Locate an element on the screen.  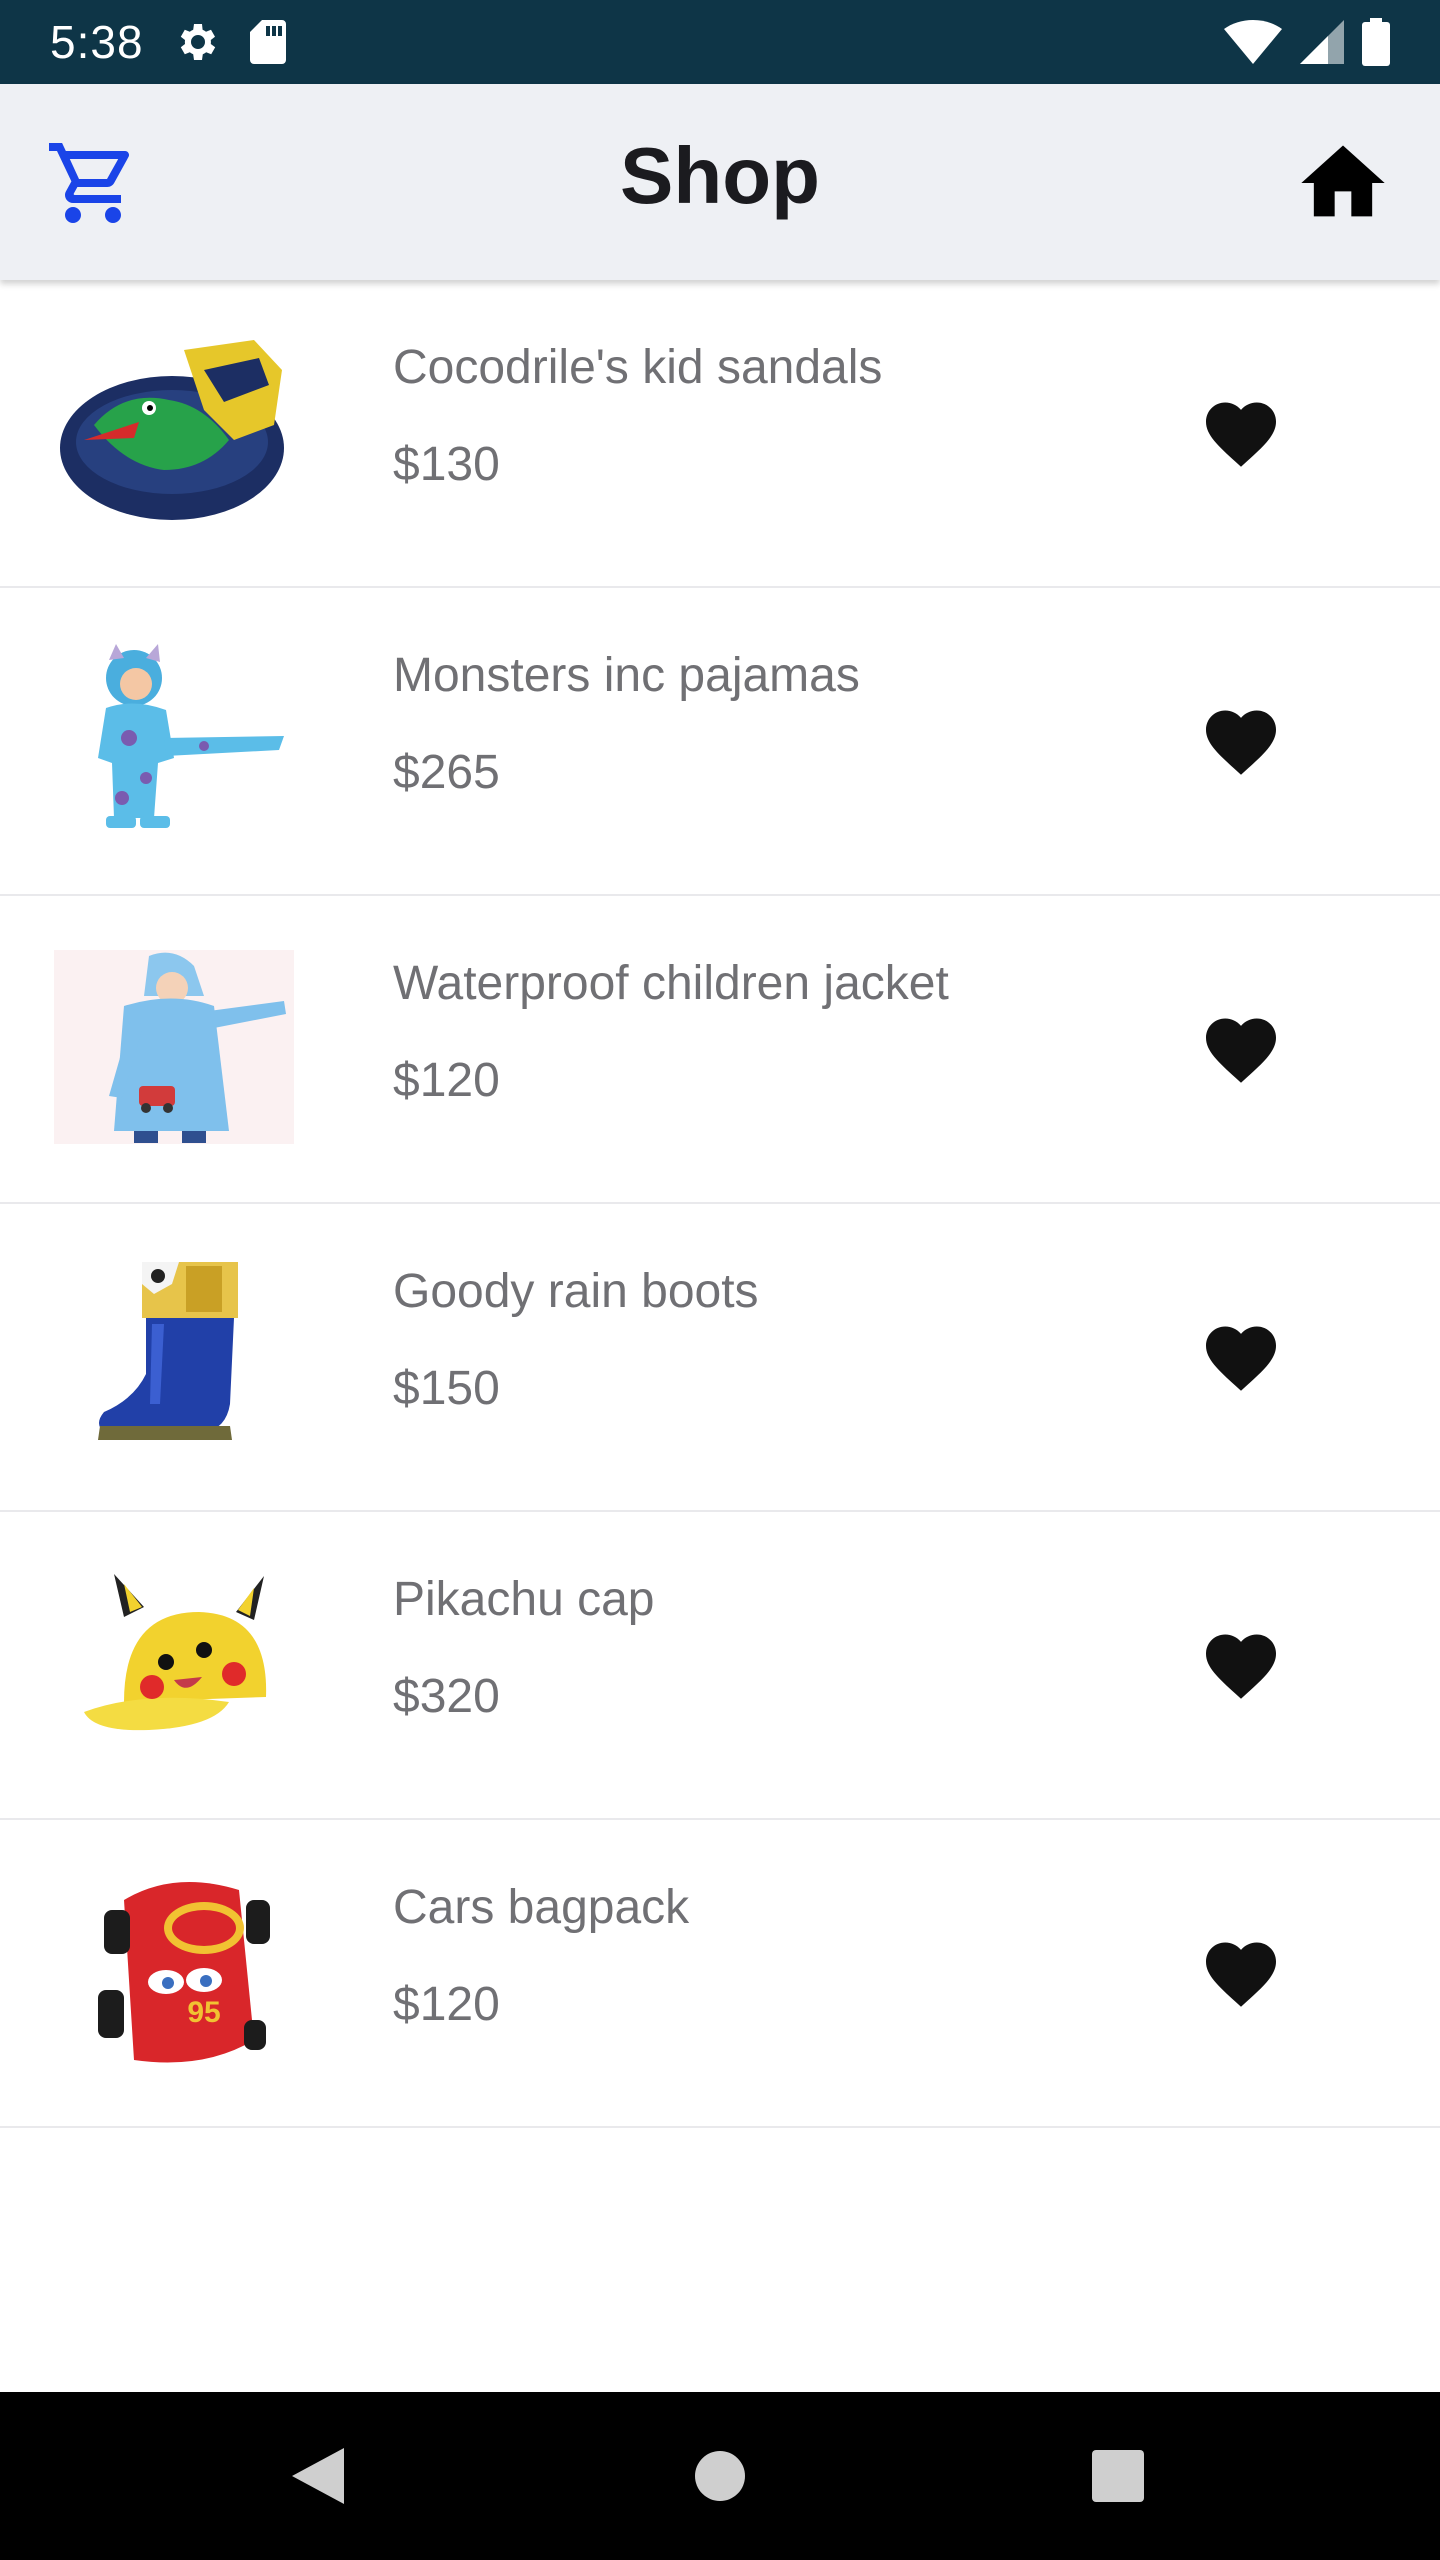
system-nav-bar is located at coordinates (720, 2476).